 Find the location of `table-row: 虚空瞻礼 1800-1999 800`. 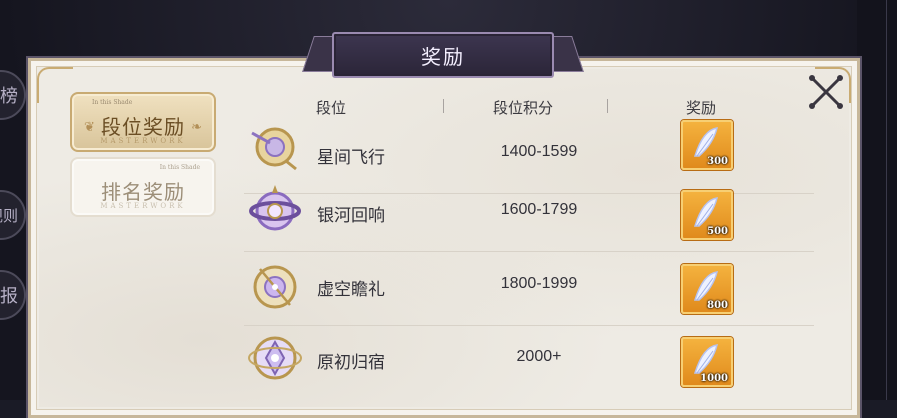

table-row: 虚空瞻礼 1800-1999 800 is located at coordinates (529, 289).